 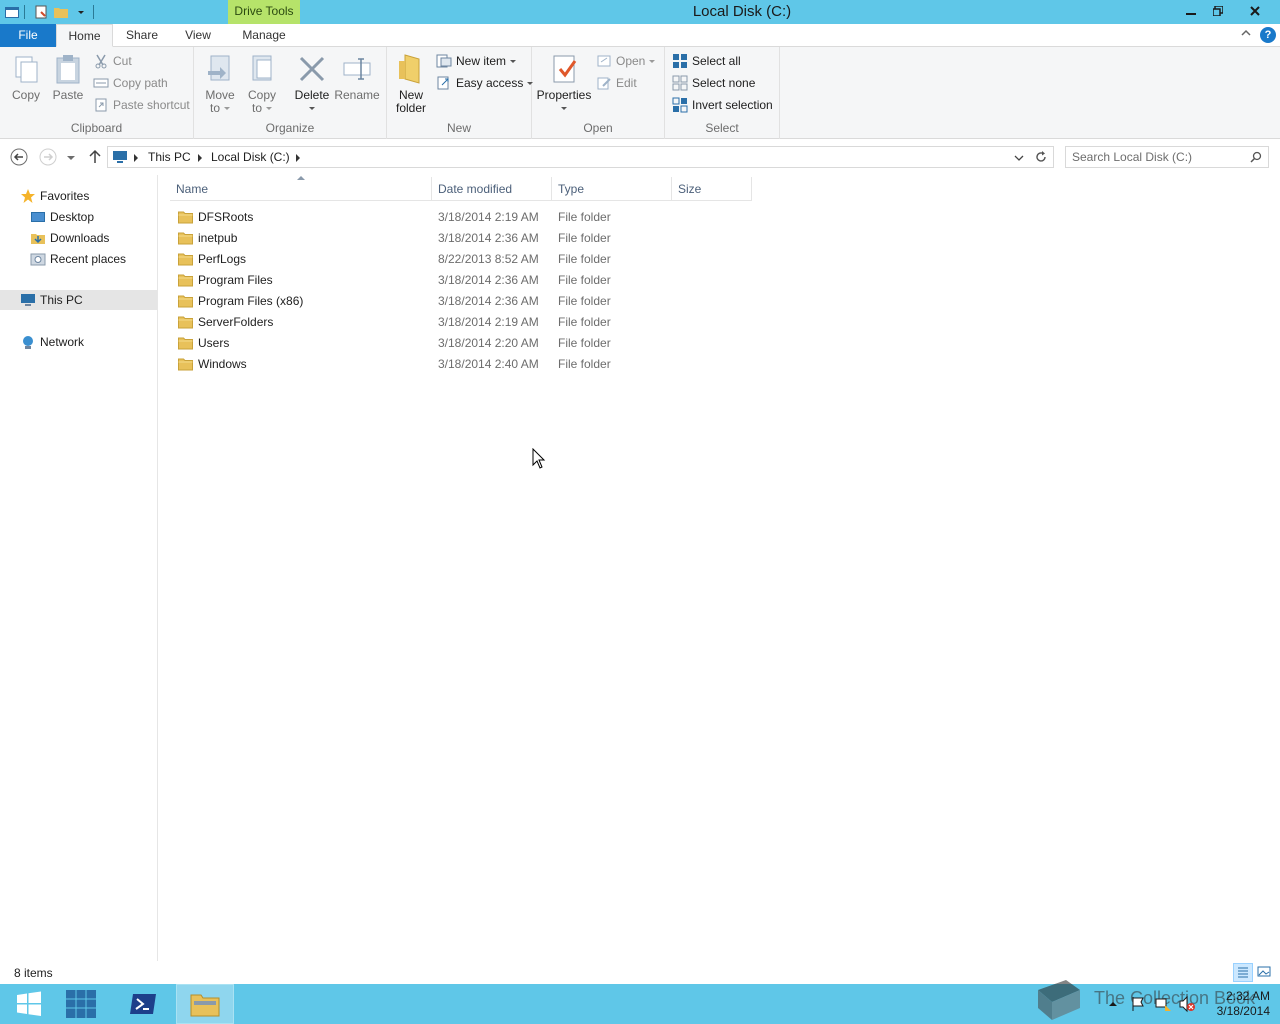 What do you see at coordinates (411, 84) in the screenshot?
I see `new-folder-button: New folder` at bounding box center [411, 84].